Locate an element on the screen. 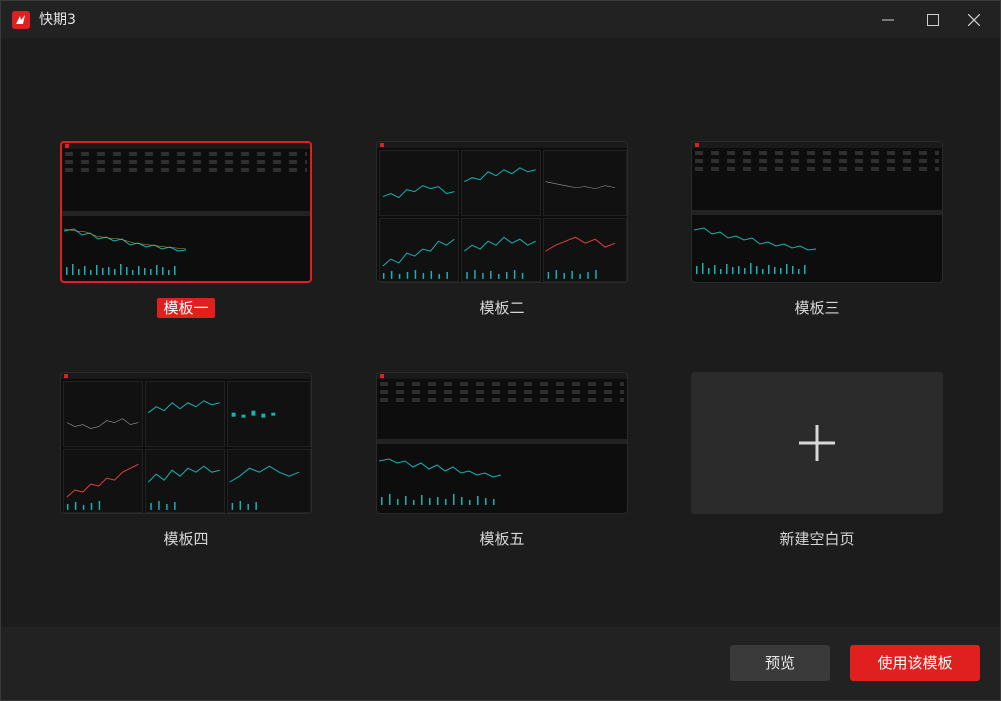 This screenshot has height=701, width=1001. template-label: 模板一 is located at coordinates (186, 308).